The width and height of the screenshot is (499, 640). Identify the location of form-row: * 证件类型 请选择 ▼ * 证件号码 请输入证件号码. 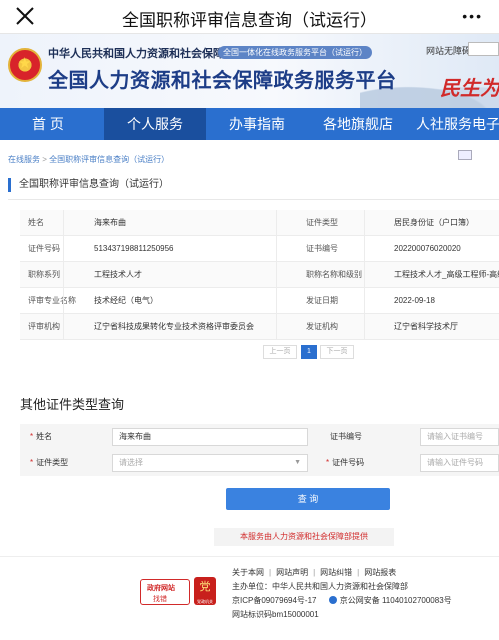
(259, 463).